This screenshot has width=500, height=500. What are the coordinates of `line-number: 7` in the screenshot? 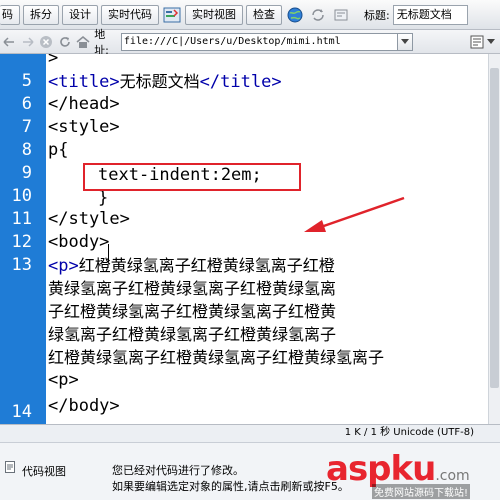 It's located at (26, 127).